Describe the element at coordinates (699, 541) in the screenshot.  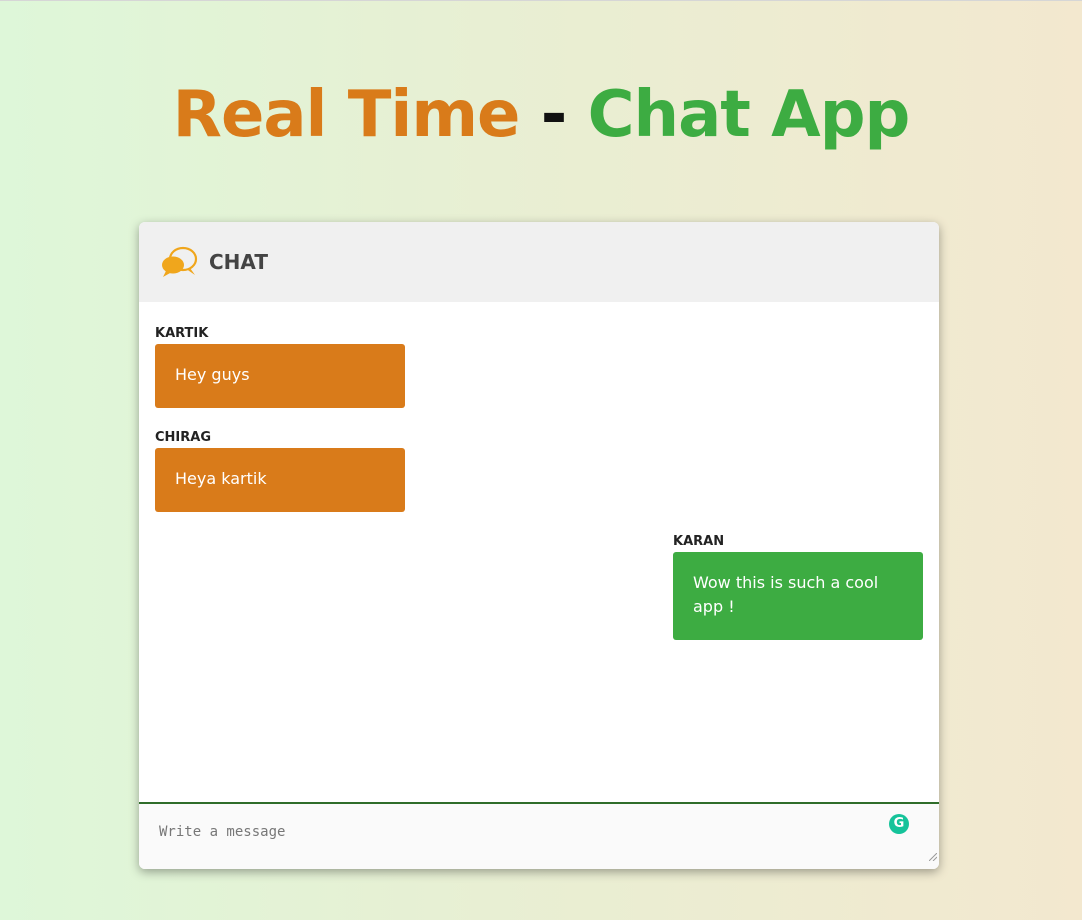
I see `message-sender: KARAN` at that location.